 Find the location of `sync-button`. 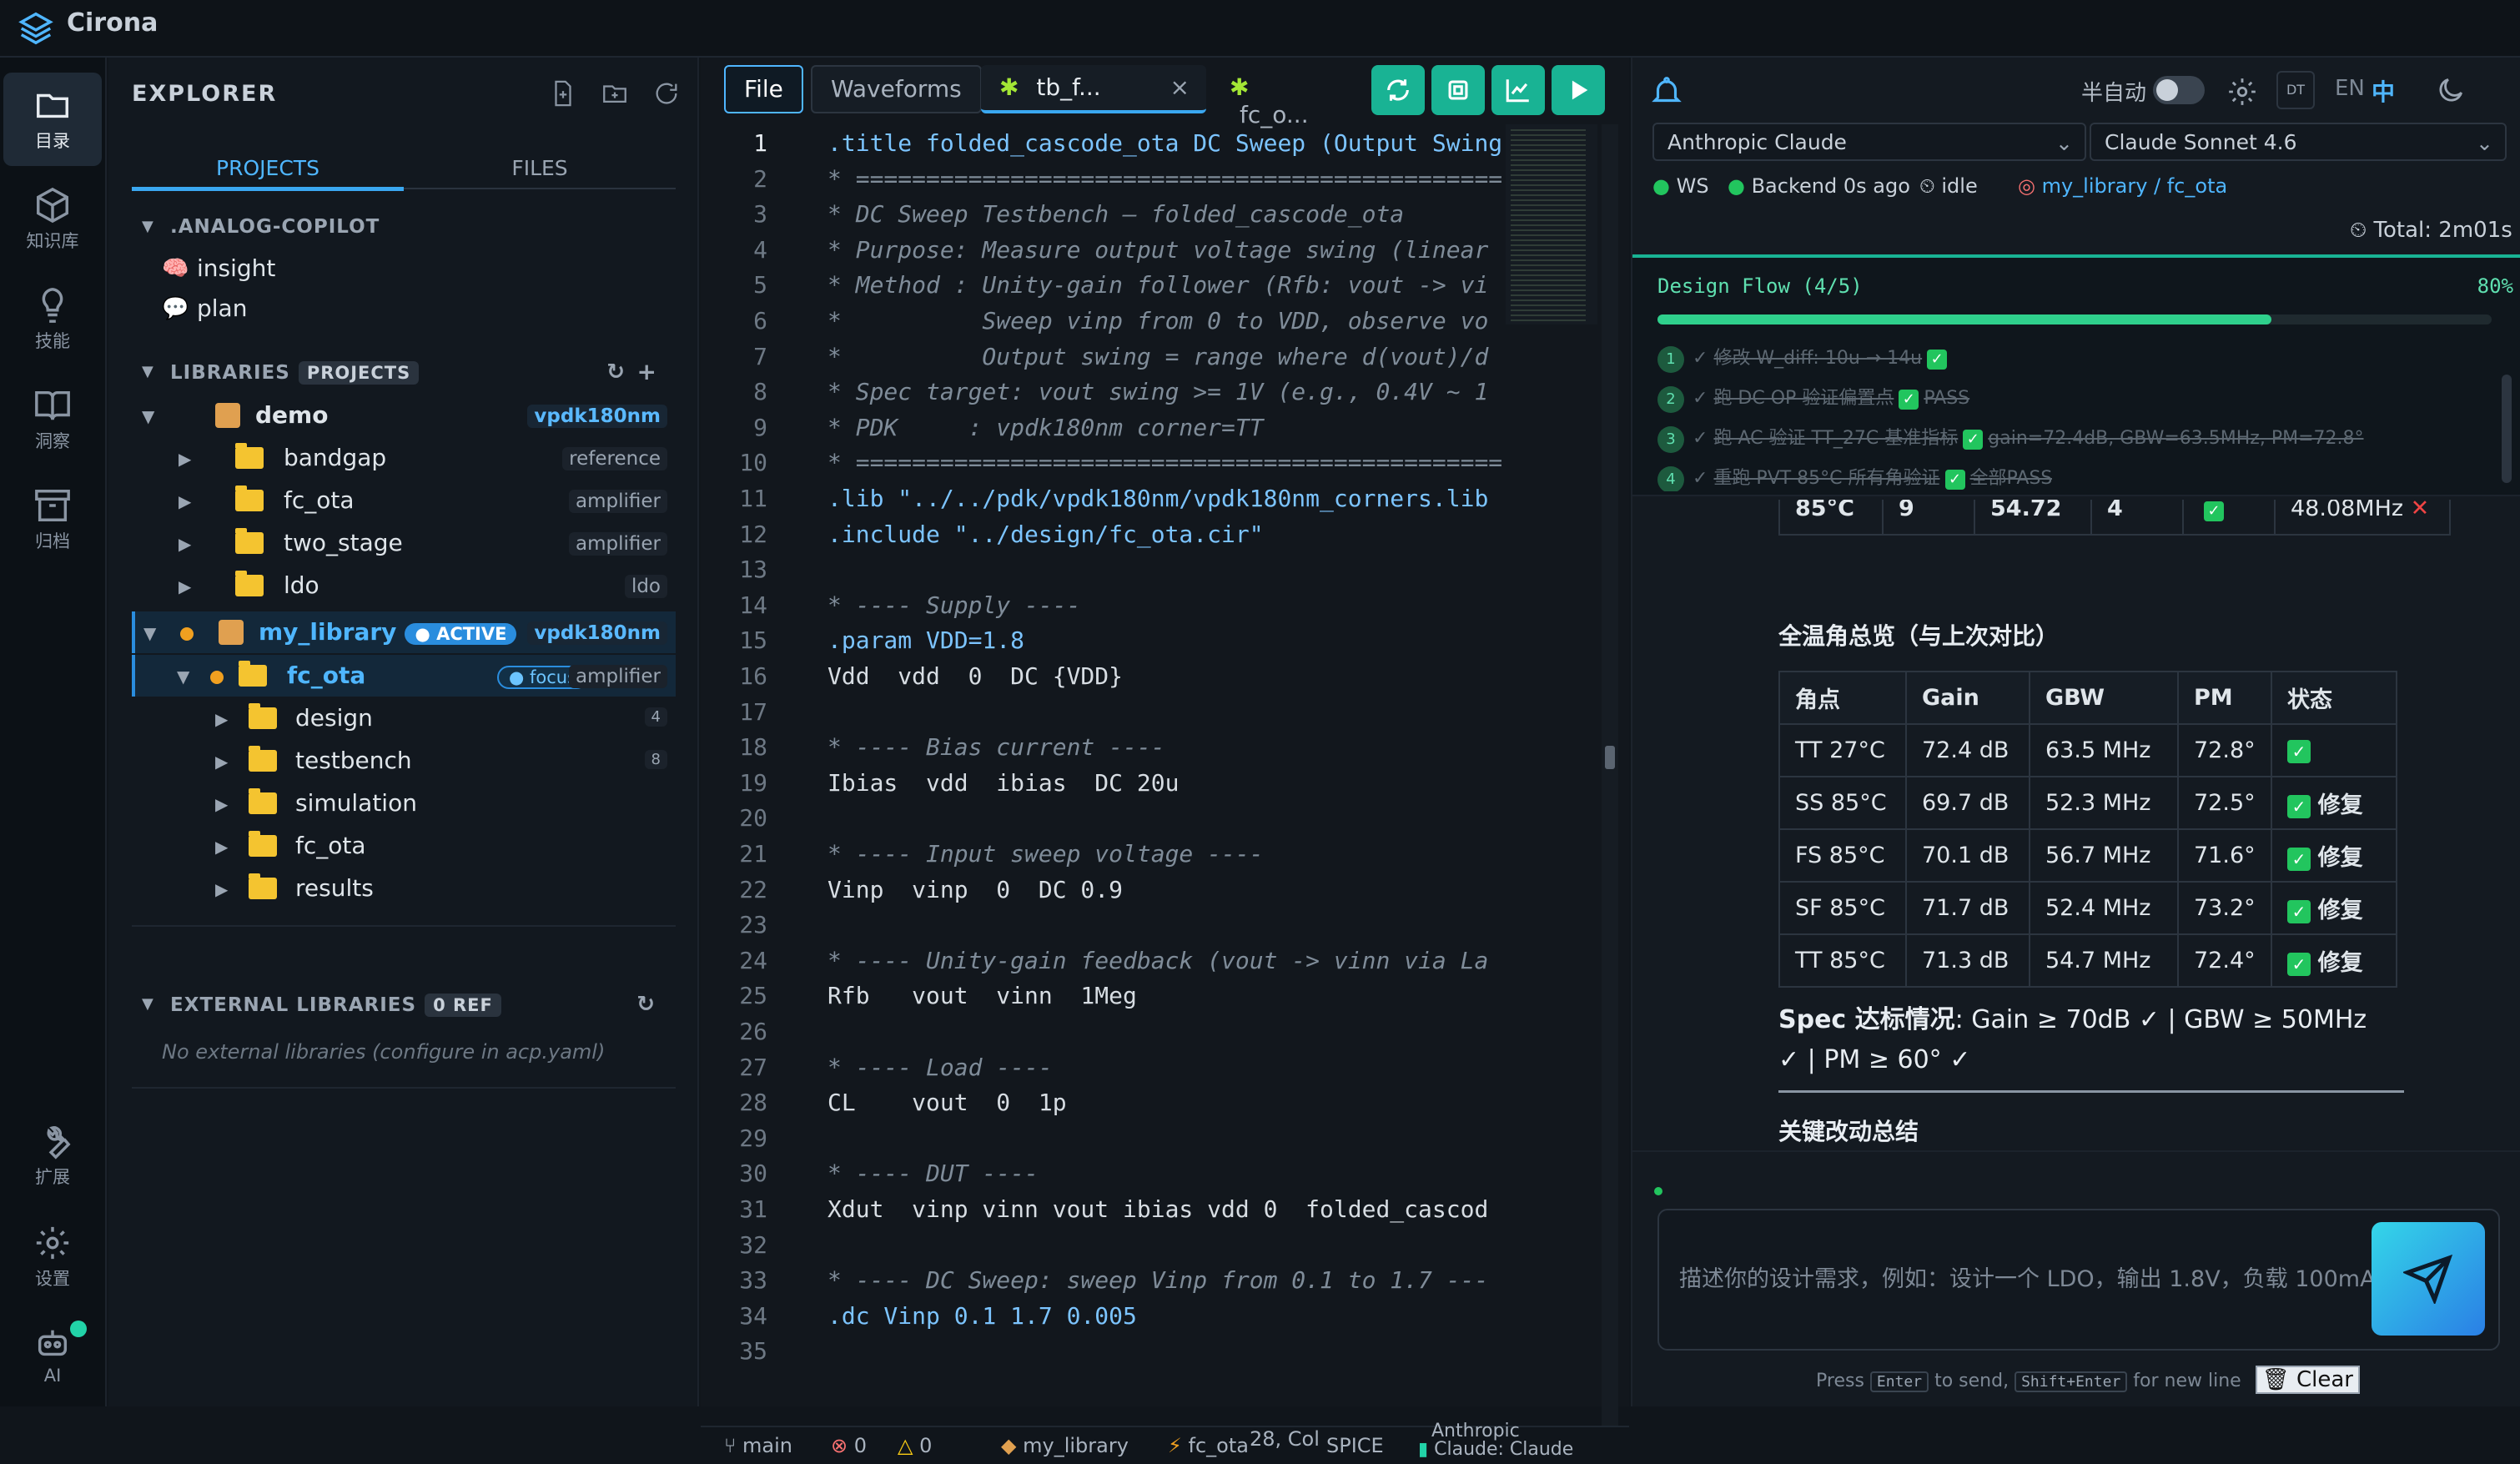

sync-button is located at coordinates (1398, 90).